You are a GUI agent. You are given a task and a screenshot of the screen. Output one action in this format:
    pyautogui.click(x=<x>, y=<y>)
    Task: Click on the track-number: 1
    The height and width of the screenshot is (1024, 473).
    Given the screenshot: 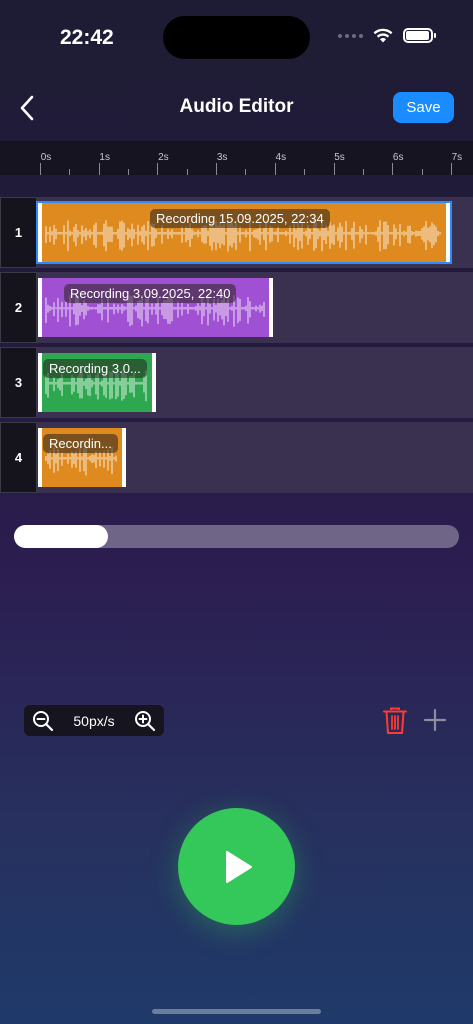 What is the action you would take?
    pyautogui.click(x=18, y=232)
    